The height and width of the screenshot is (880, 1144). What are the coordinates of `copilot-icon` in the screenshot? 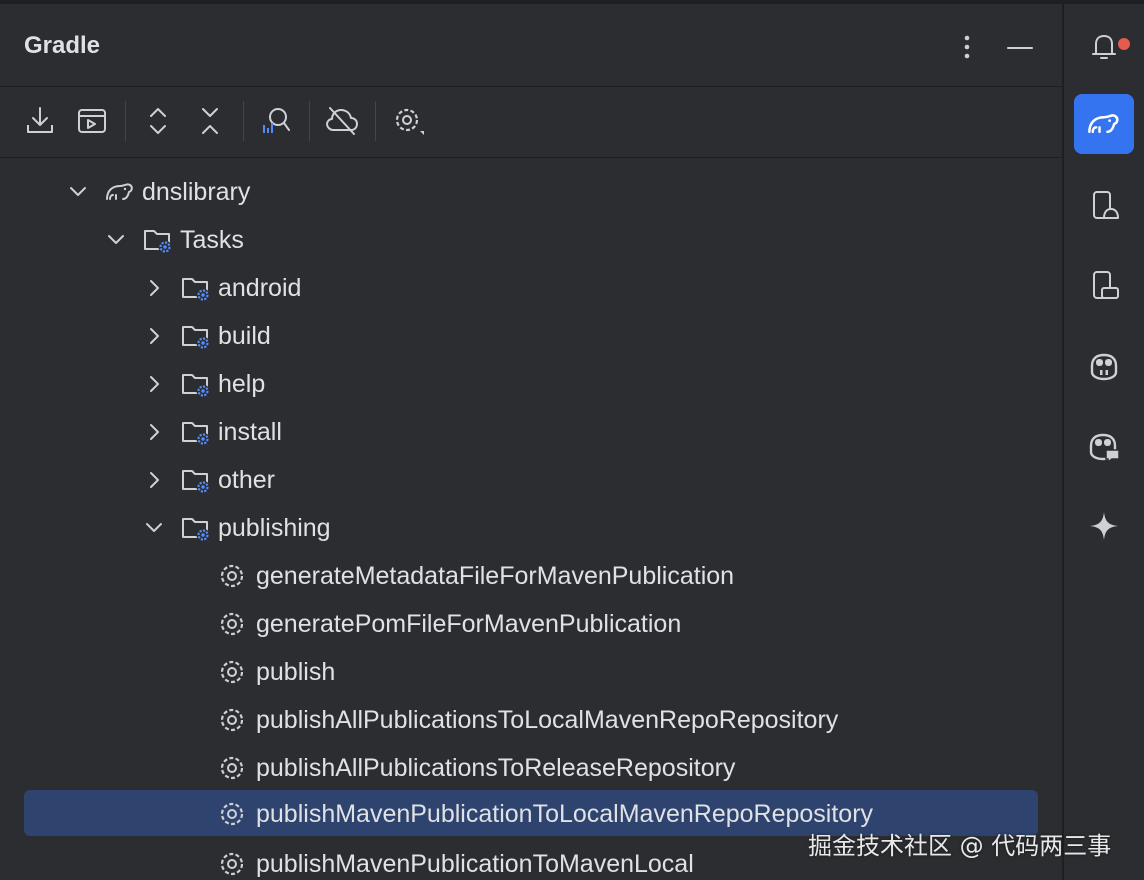 It's located at (1104, 367).